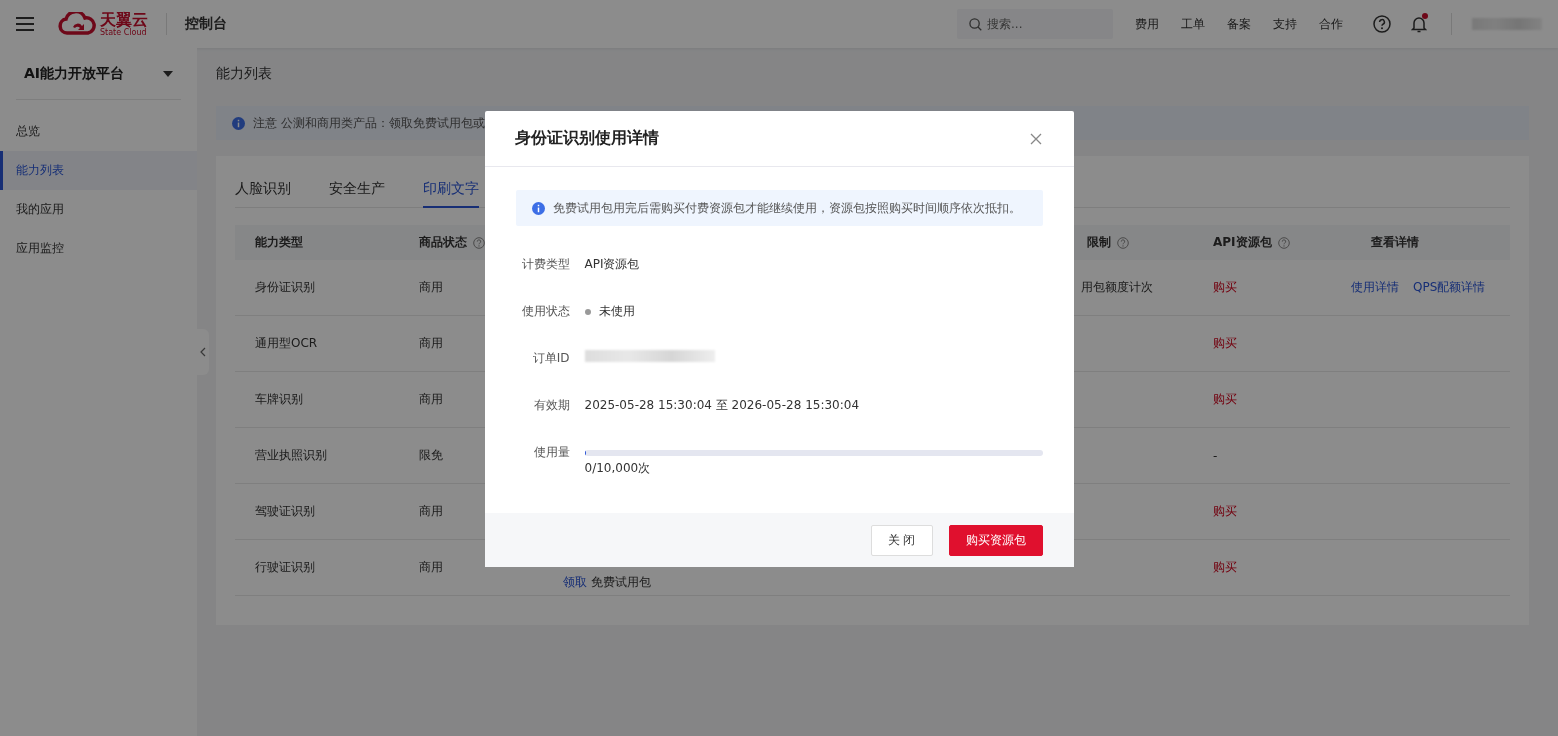 The width and height of the screenshot is (1558, 736). Describe the element at coordinates (1285, 24) in the screenshot. I see `top-nav-link: 支持` at that location.